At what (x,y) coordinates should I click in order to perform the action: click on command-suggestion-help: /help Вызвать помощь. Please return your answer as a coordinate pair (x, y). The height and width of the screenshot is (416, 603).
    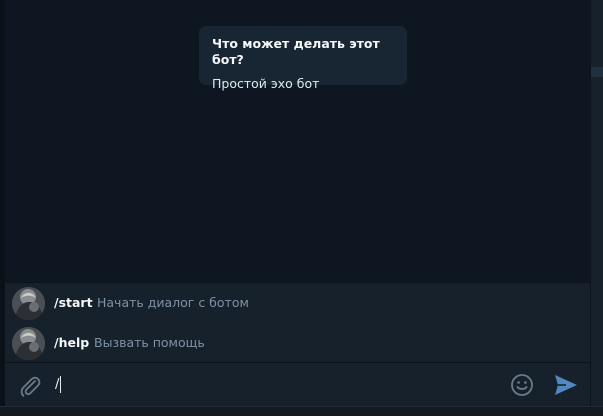
    Looking at the image, I should click on (297, 343).